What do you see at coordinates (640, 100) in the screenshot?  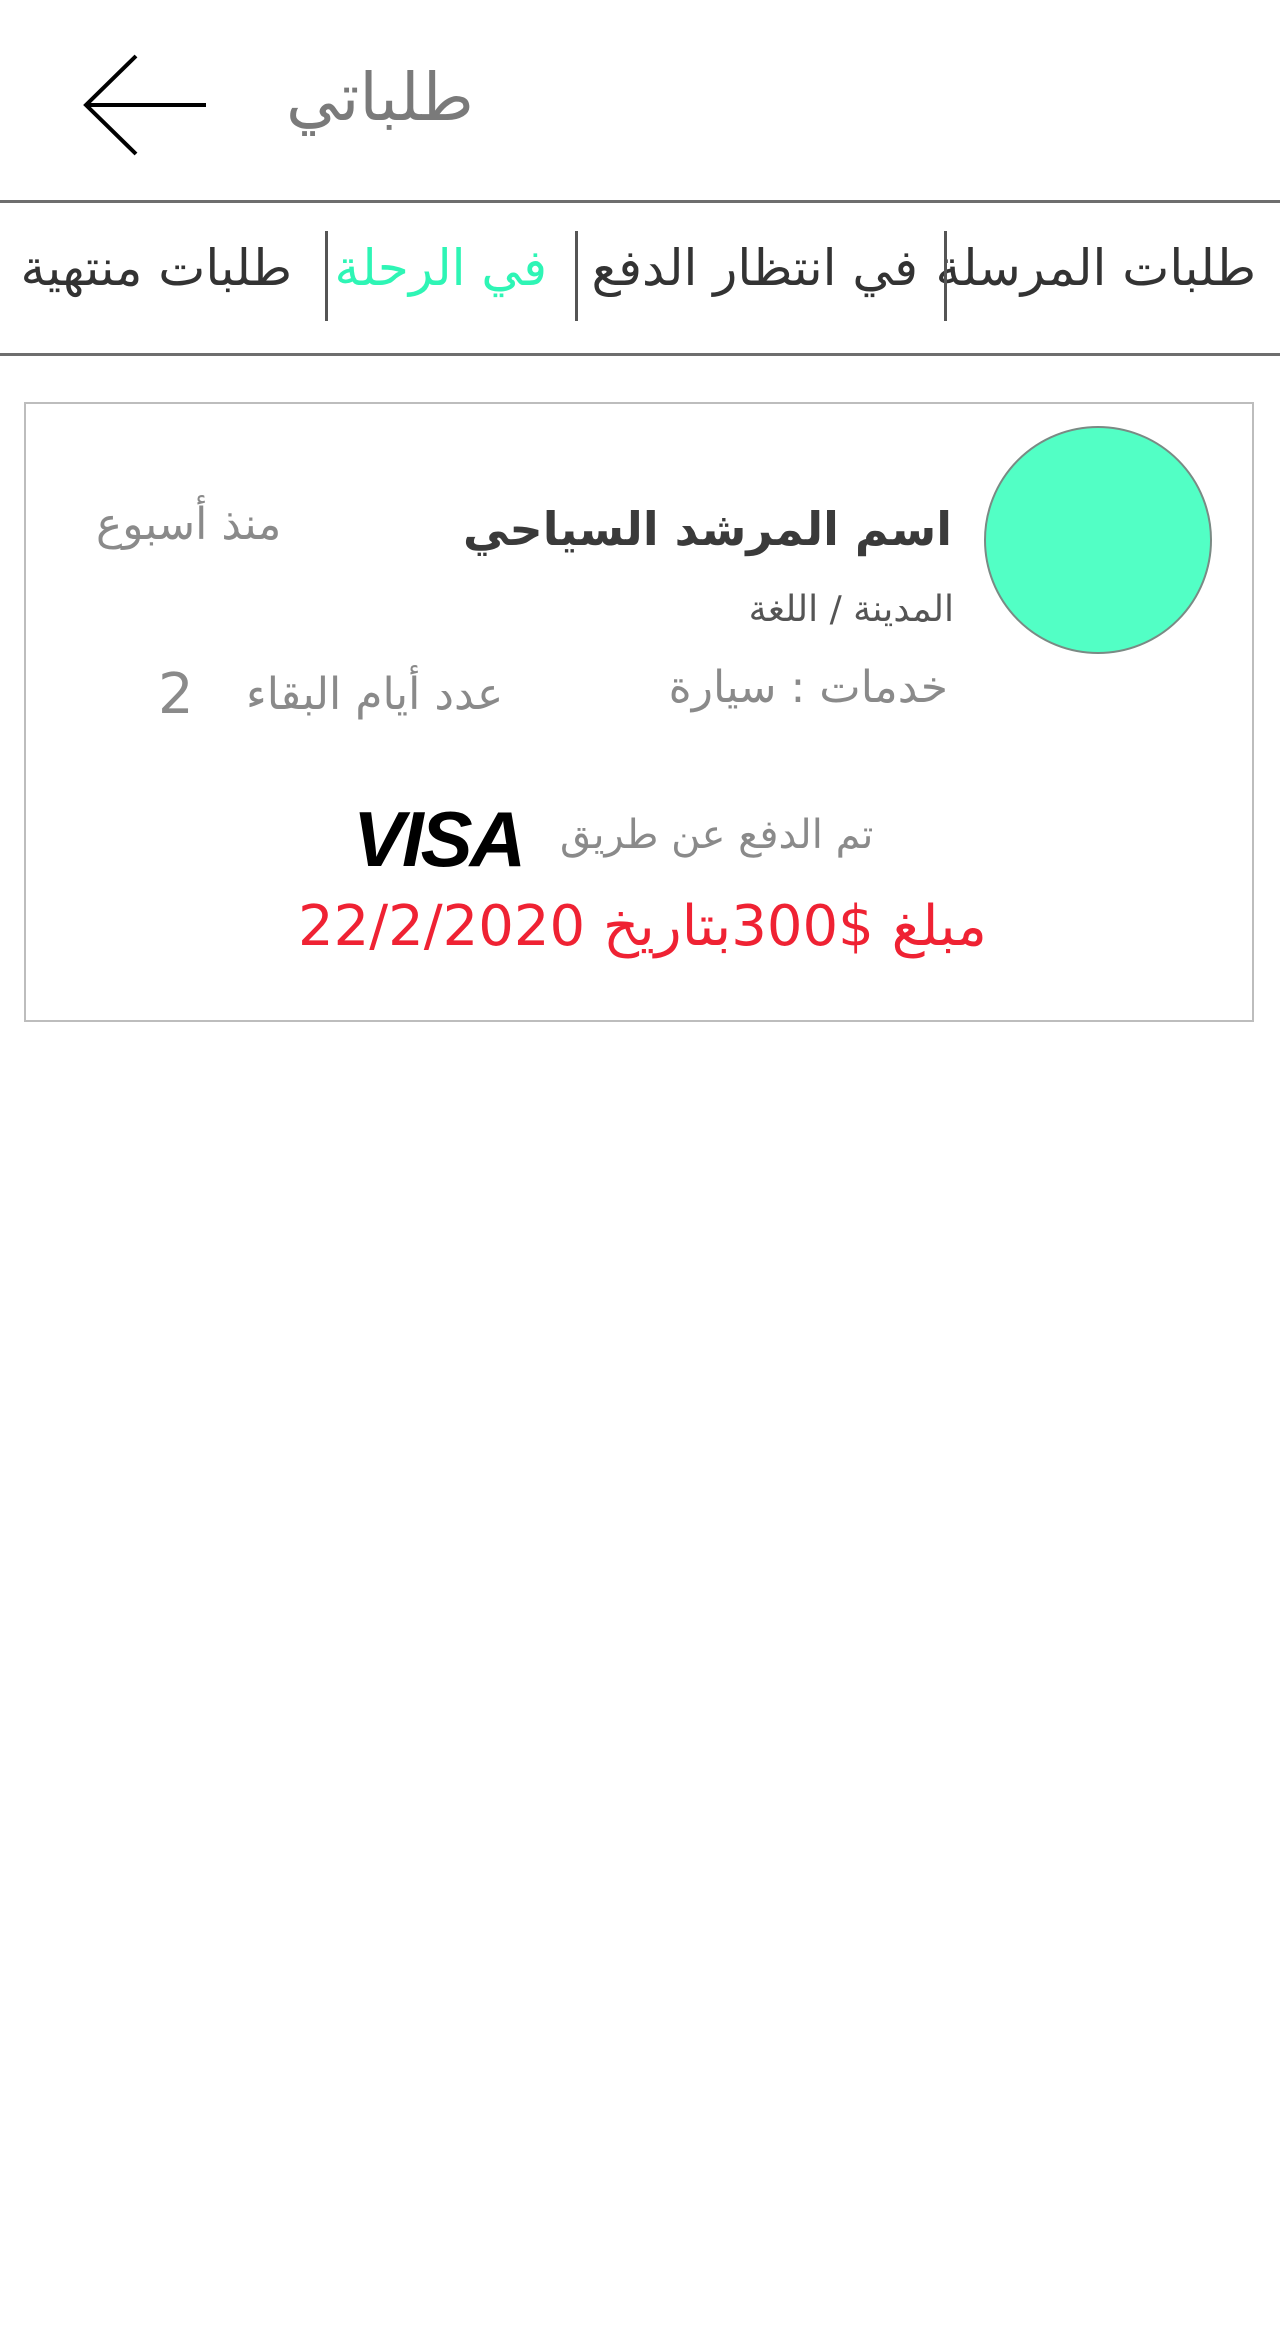 I see `app-header: طلباتي` at bounding box center [640, 100].